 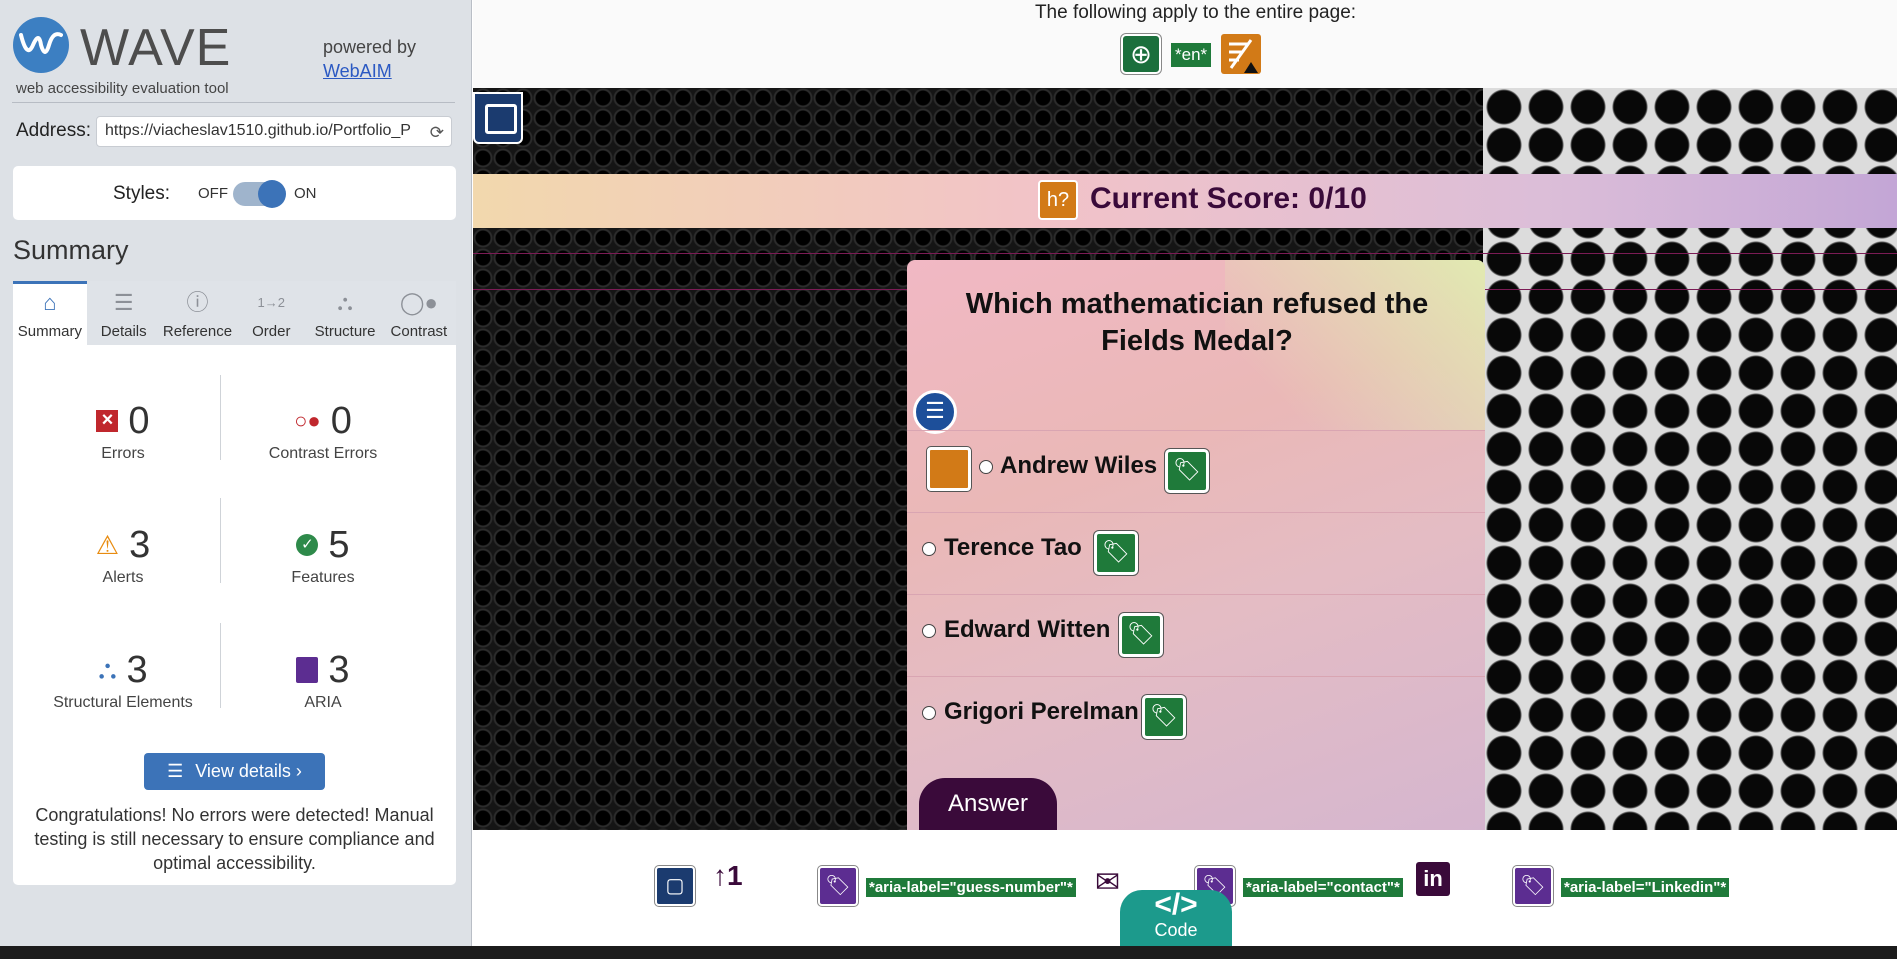 What do you see at coordinates (137, 669) in the screenshot?
I see `structural-count: 3` at bounding box center [137, 669].